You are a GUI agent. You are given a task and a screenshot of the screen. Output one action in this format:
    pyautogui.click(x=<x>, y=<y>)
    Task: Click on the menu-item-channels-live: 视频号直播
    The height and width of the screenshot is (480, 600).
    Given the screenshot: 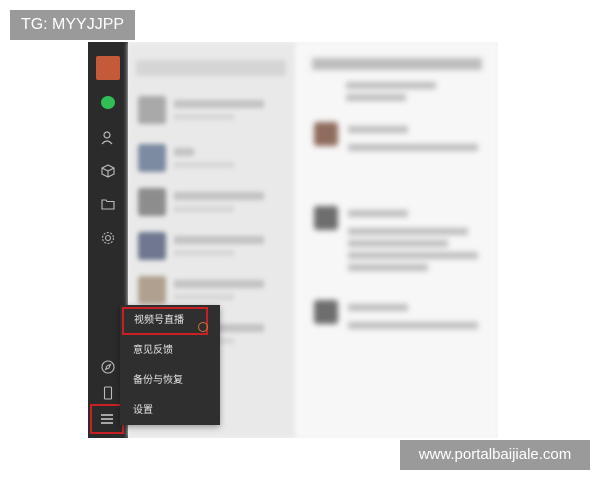 What is the action you would take?
    pyautogui.click(x=165, y=321)
    